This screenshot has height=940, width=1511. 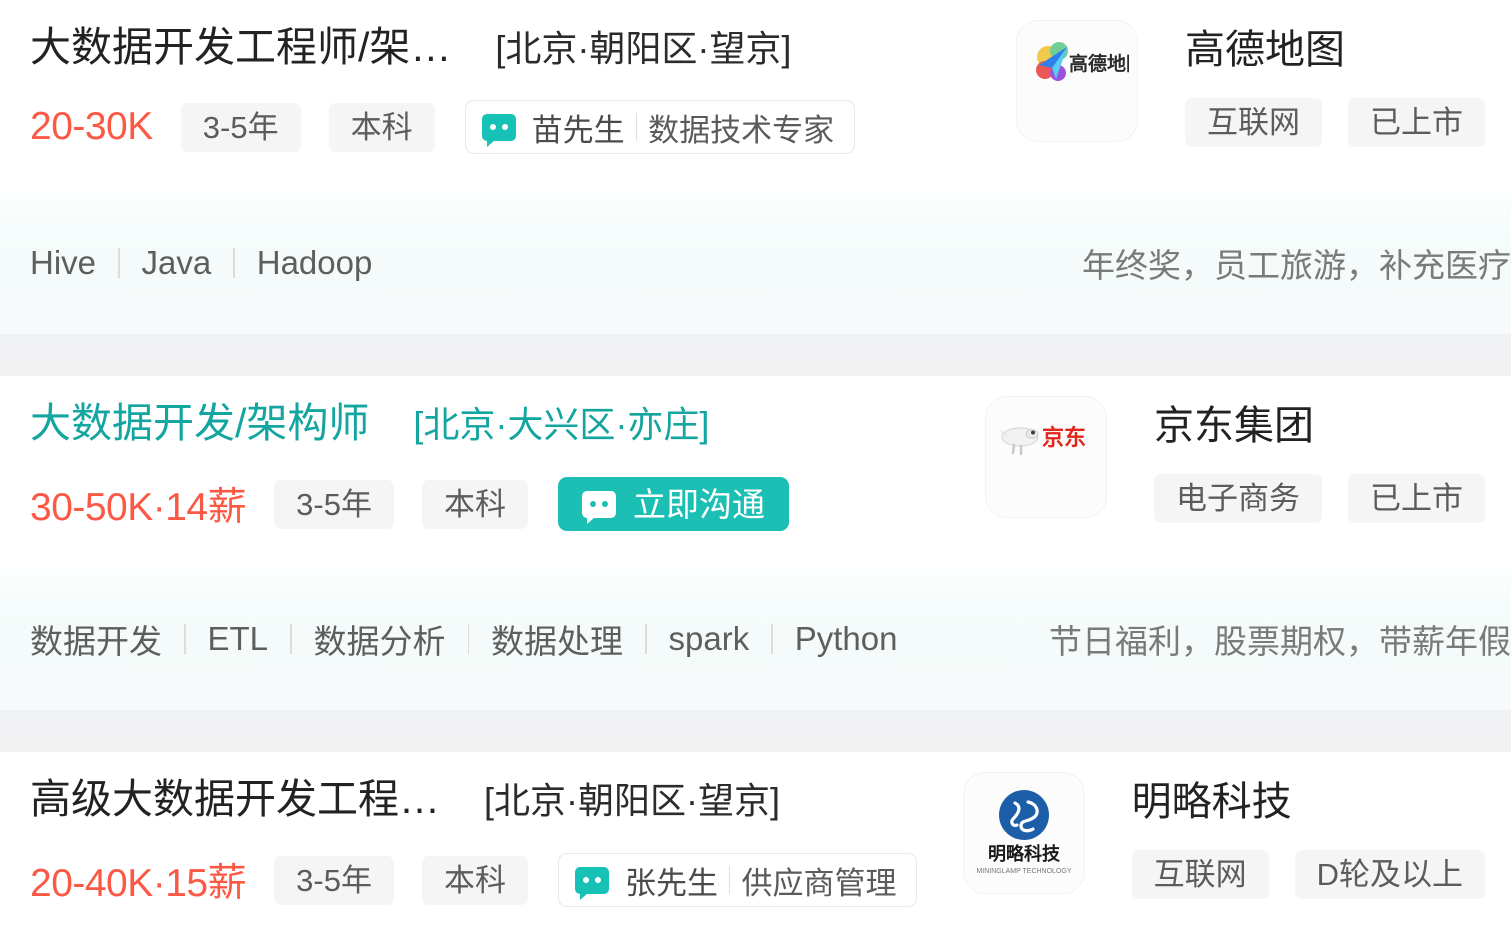 What do you see at coordinates (1332, 498) in the screenshot?
I see `company-tags: 电子商务 已上市` at bounding box center [1332, 498].